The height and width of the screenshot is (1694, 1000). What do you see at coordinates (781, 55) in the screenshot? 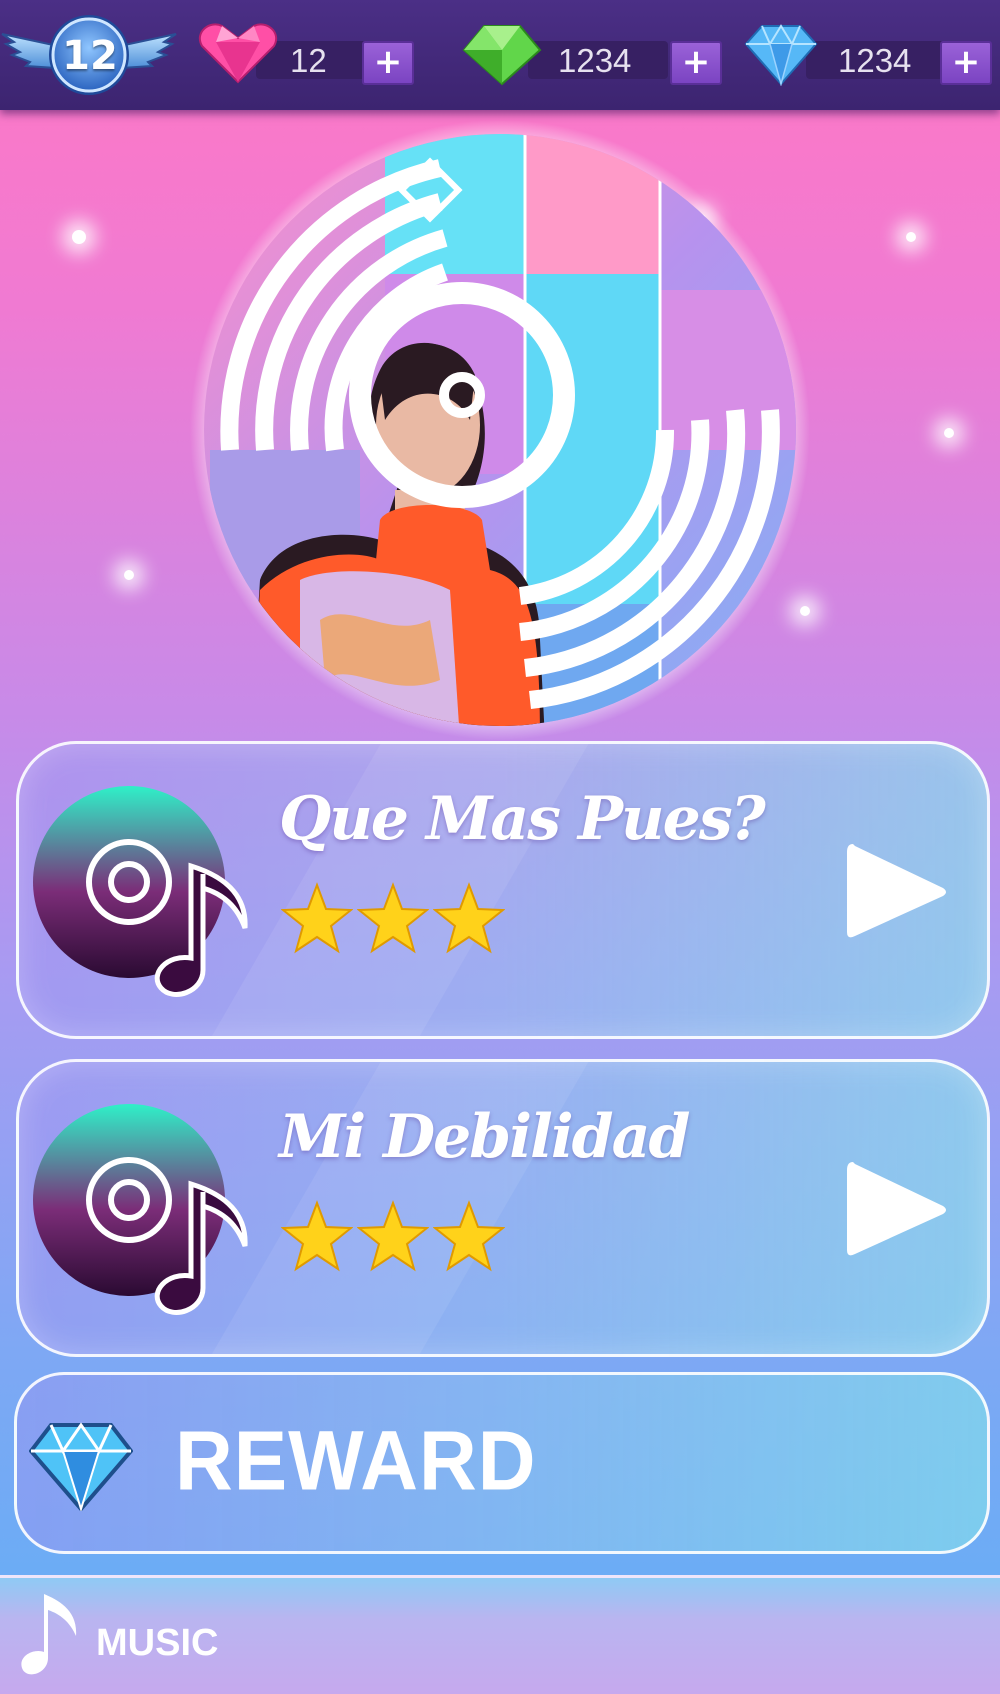
I see `blue-diamond-icon` at bounding box center [781, 55].